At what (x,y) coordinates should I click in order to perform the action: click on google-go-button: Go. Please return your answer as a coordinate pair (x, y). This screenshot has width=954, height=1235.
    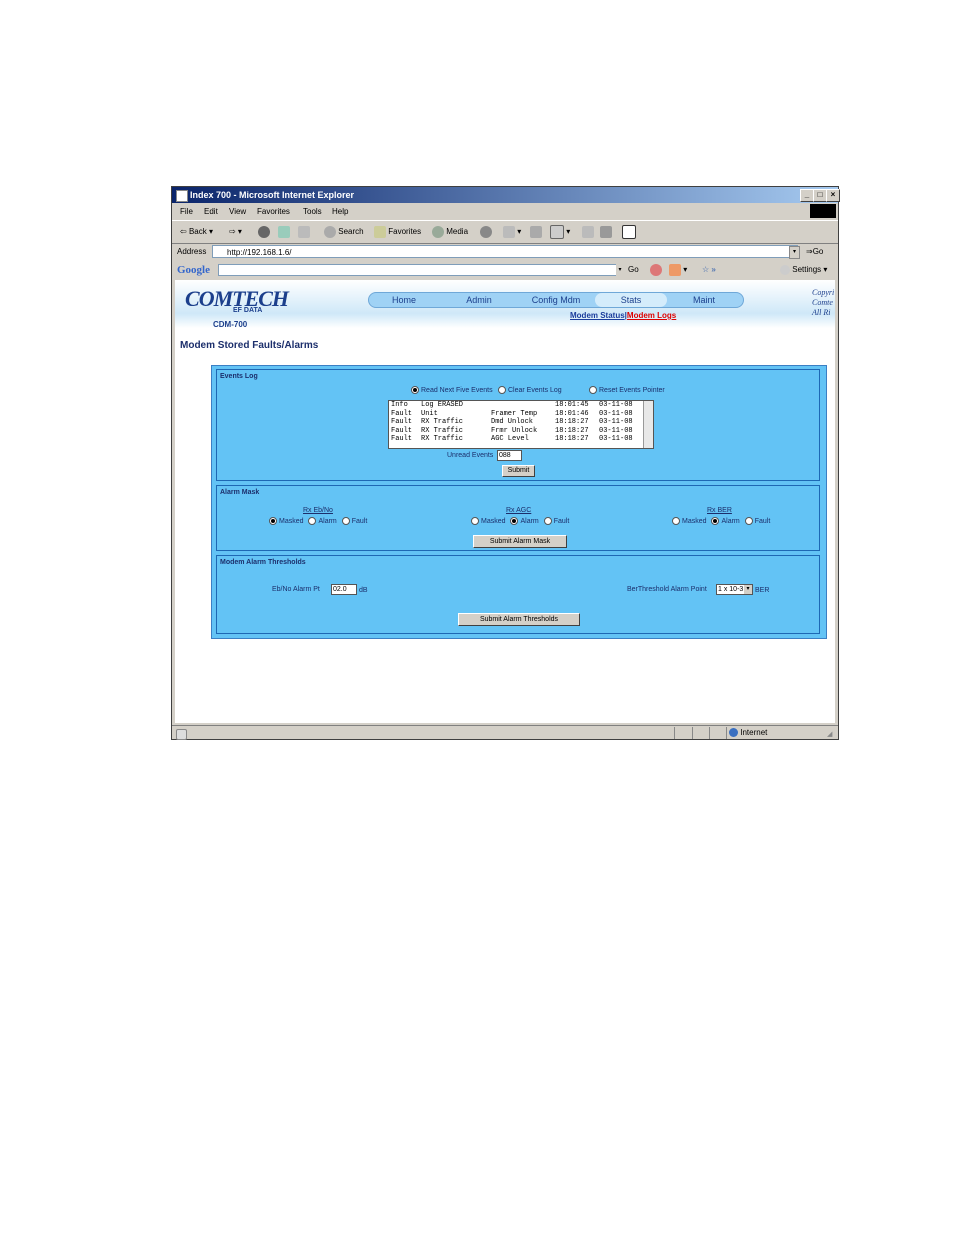
    Looking at the image, I should click on (633, 270).